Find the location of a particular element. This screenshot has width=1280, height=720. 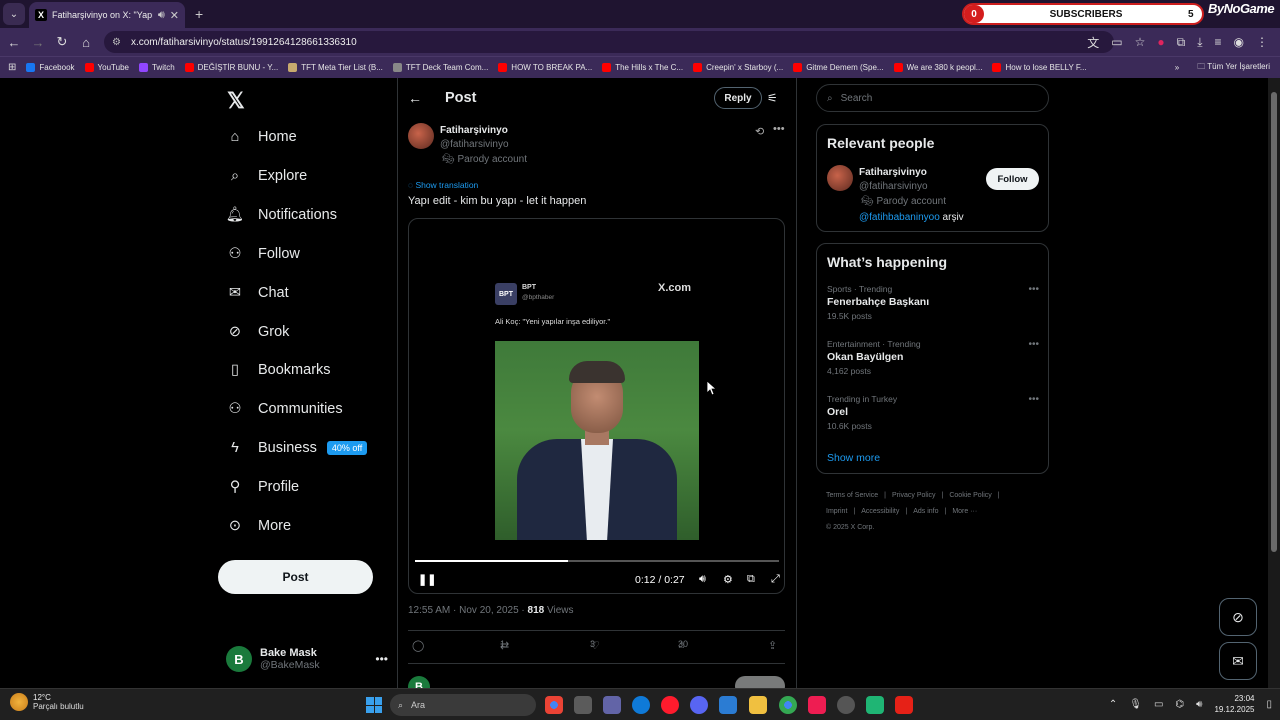

download-icon: ⤓ is located at coordinates (1199, 42).